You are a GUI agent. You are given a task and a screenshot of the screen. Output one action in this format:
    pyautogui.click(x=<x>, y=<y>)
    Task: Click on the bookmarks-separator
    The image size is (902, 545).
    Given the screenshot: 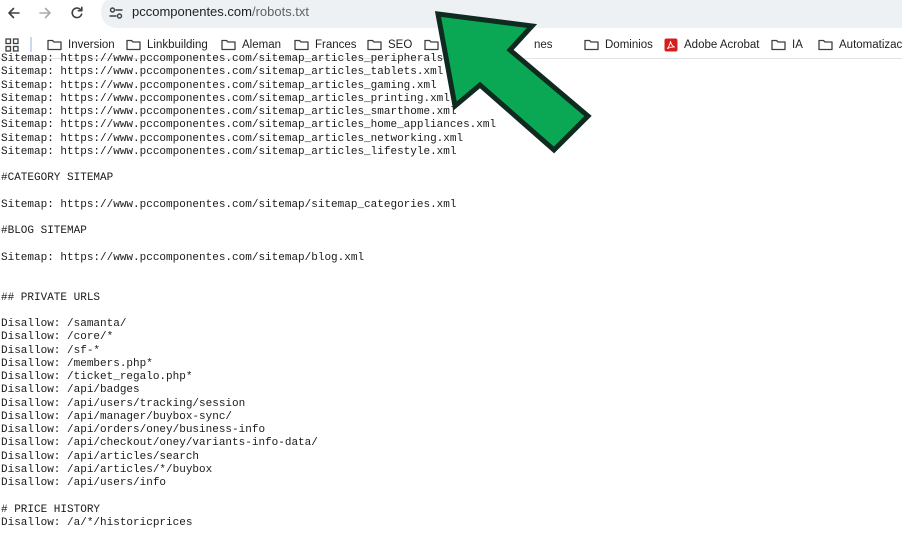 What is the action you would take?
    pyautogui.click(x=31, y=44)
    